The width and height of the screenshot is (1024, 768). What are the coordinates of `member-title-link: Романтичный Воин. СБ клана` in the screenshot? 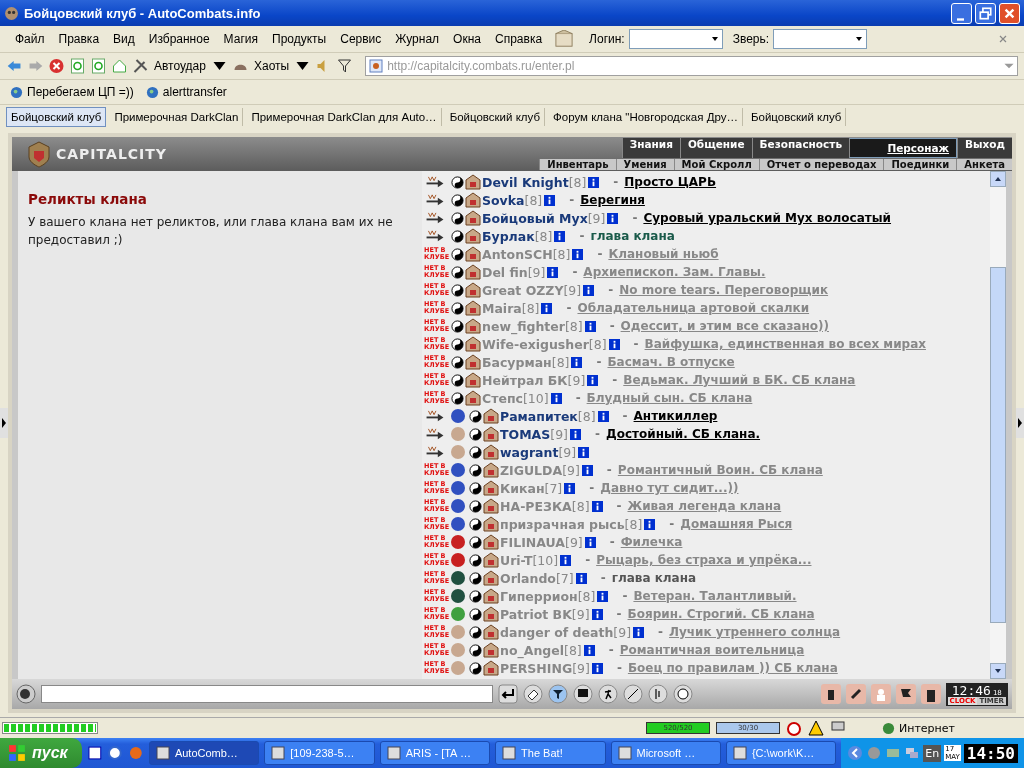 It's located at (720, 470).